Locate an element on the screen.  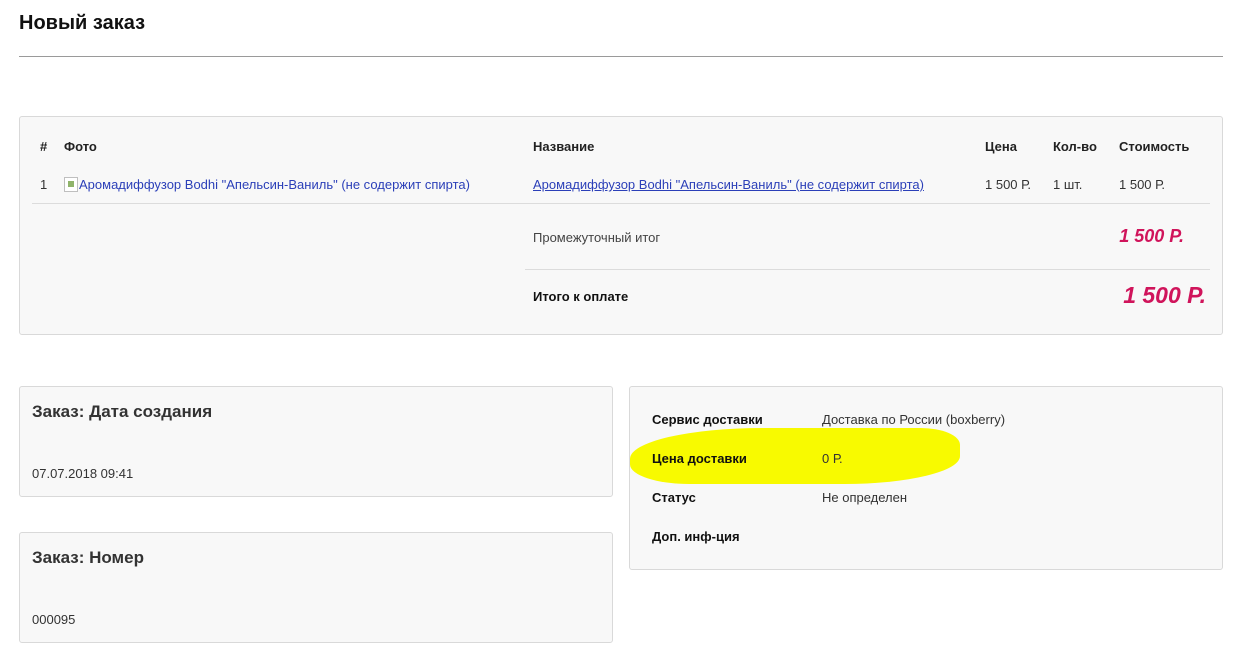
product-price: 1 500 Р. is located at coordinates (1008, 184).